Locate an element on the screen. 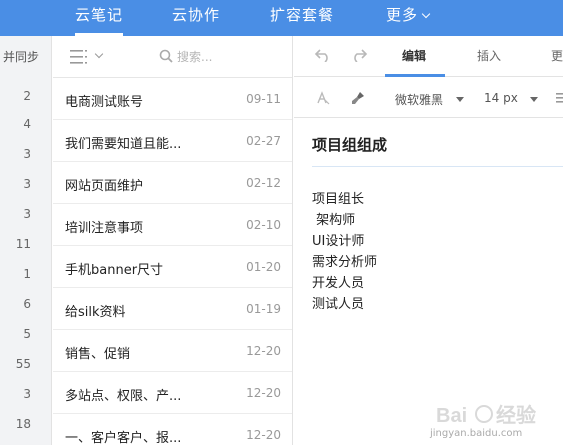  note-item: 培训注意事项 02-10 is located at coordinates (172, 225).